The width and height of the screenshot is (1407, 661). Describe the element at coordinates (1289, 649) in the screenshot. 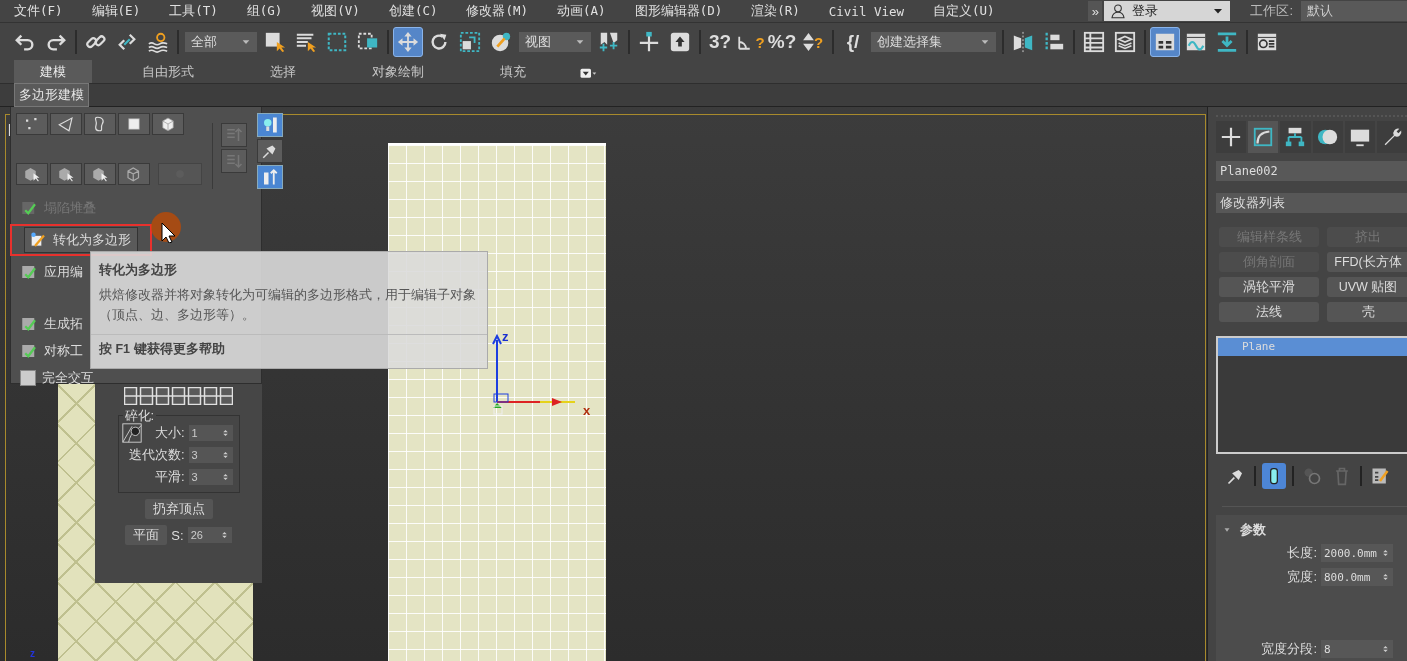

I see `field-label: 宽度分段:` at that location.